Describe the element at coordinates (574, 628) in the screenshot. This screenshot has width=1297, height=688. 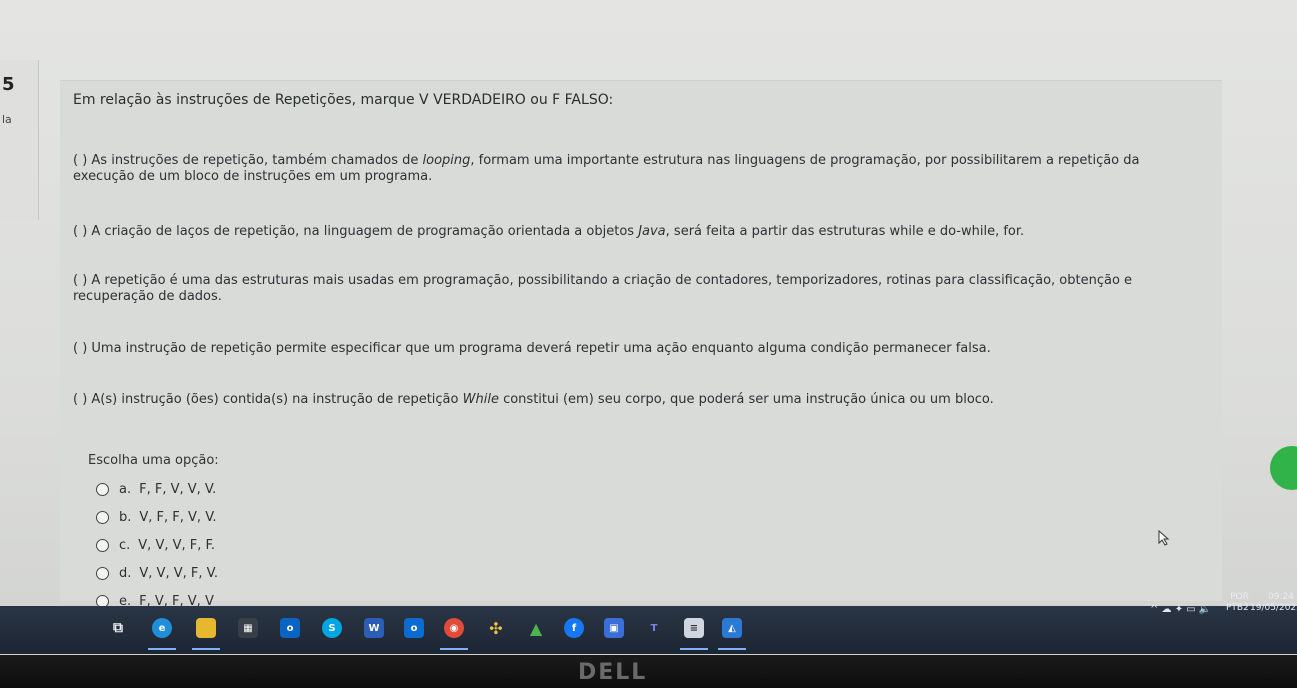
I see `facebook-icon: f` at that location.